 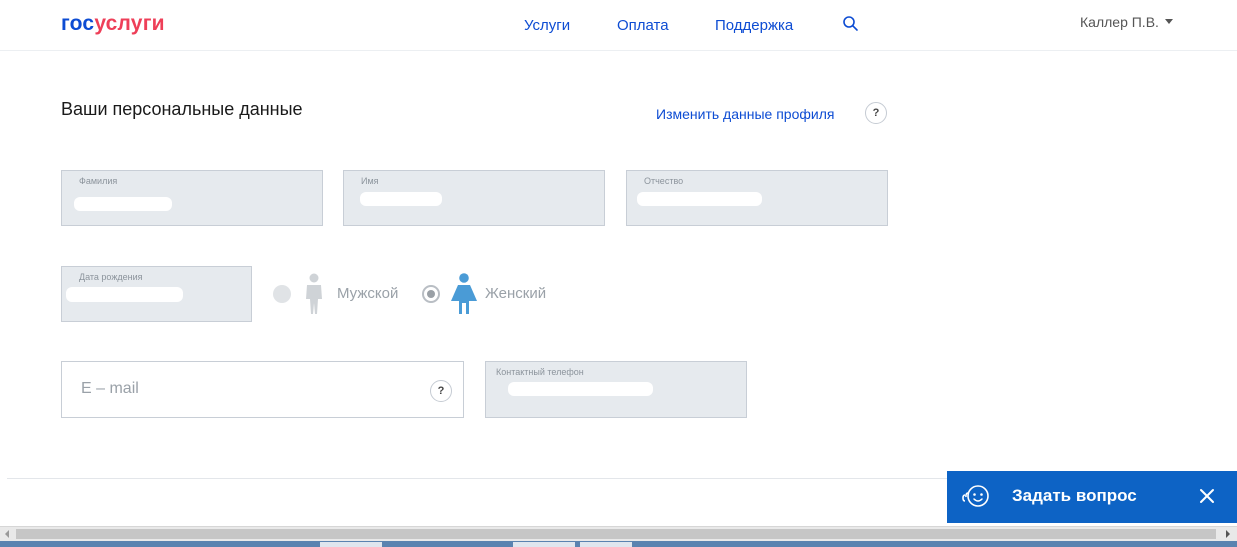 What do you see at coordinates (431, 294) in the screenshot?
I see `gender-female-radio` at bounding box center [431, 294].